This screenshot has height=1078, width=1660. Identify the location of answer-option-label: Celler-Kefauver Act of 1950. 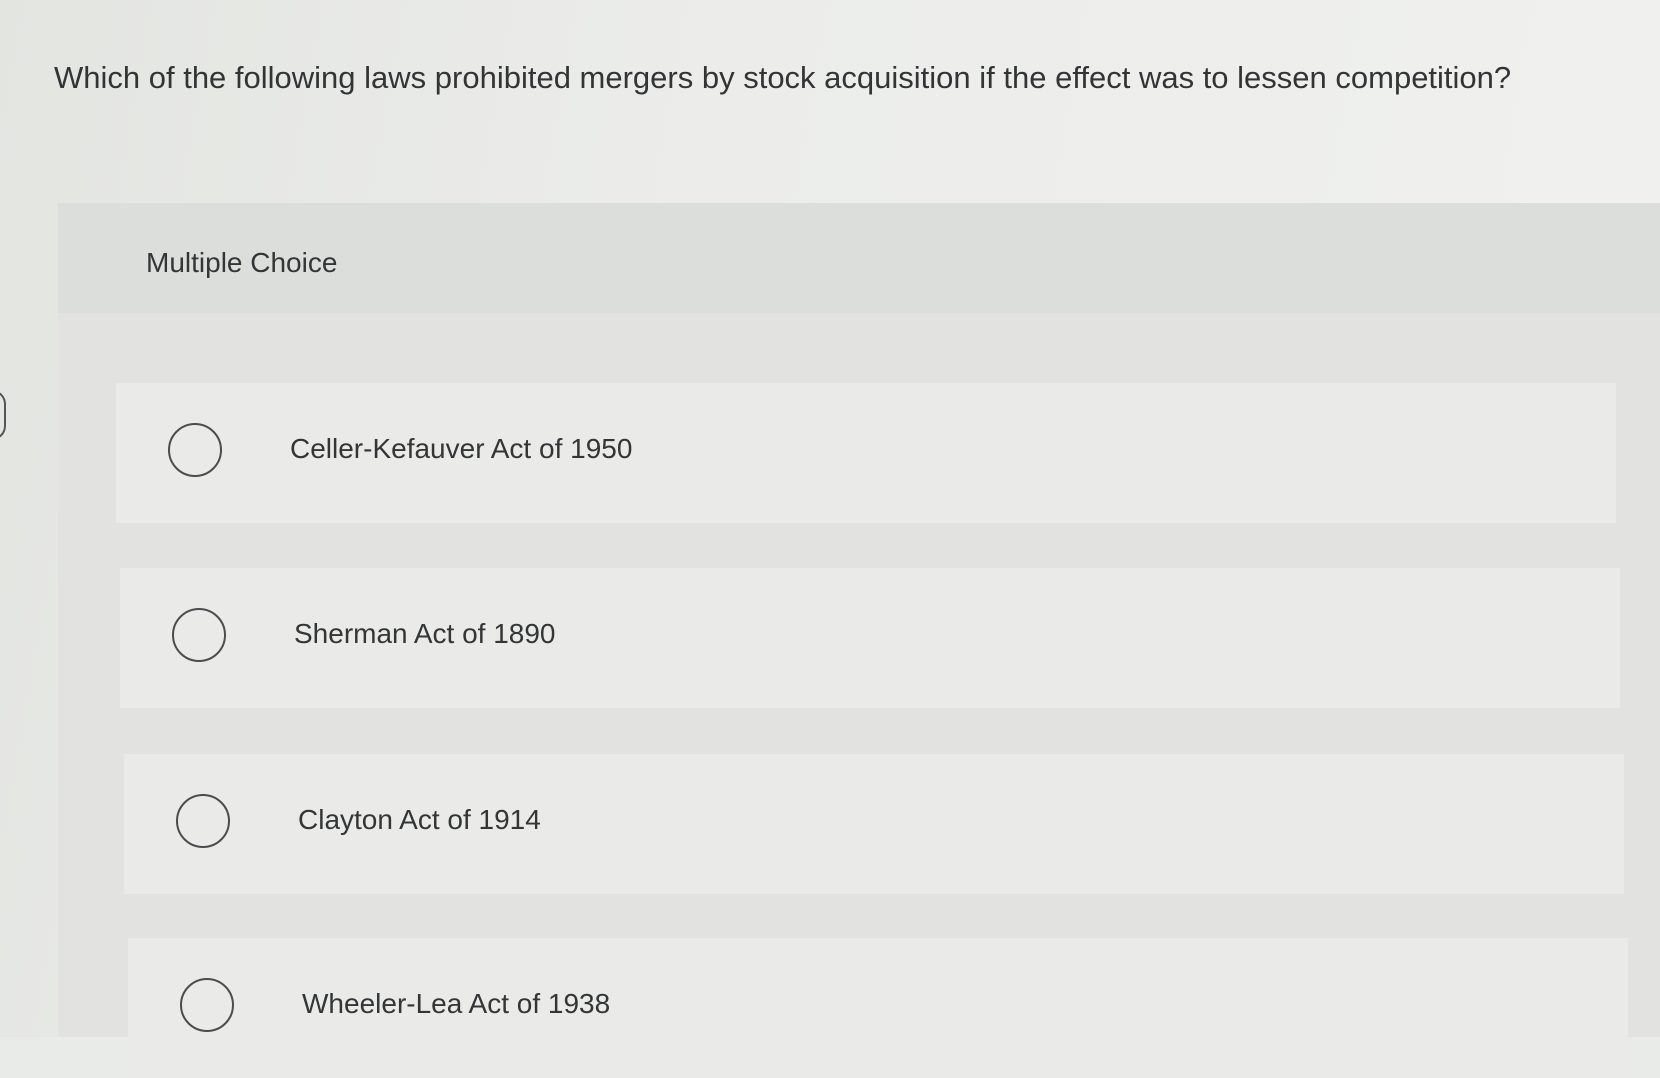
(461, 448).